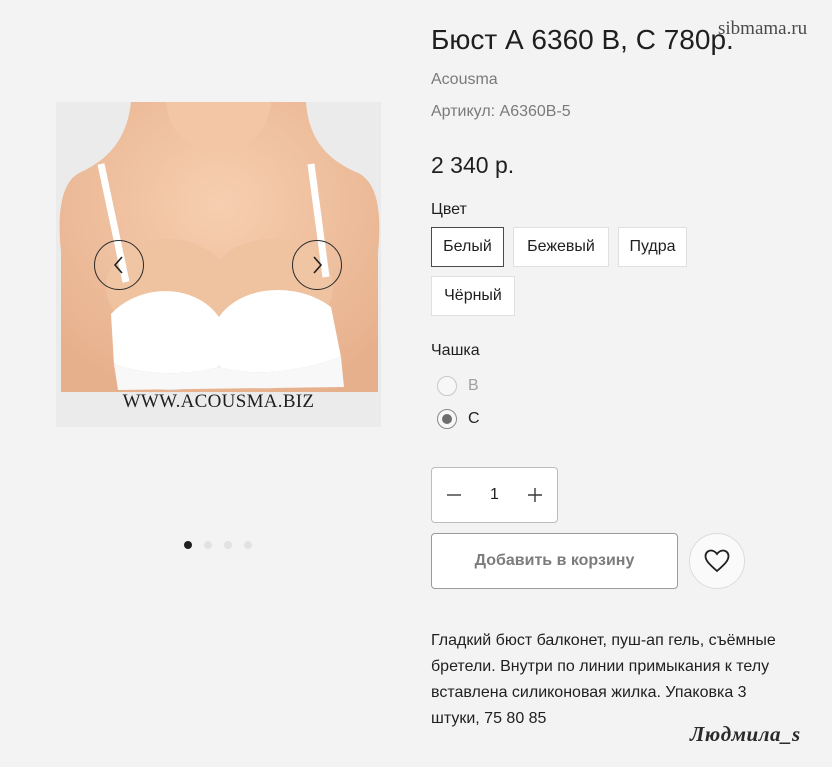  What do you see at coordinates (474, 418) in the screenshot?
I see `cup-option-label: C` at bounding box center [474, 418].